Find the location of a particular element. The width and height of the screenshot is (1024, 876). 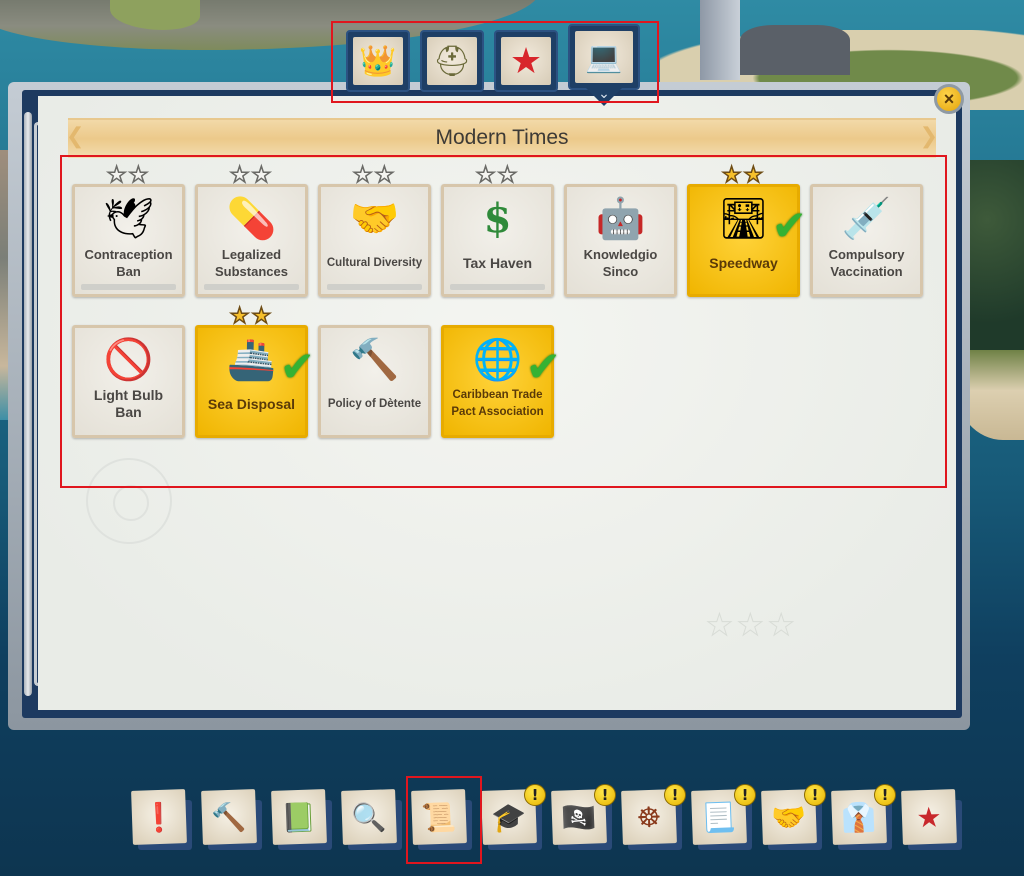

hammer-icon: 🔨 is located at coordinates (229, 817).